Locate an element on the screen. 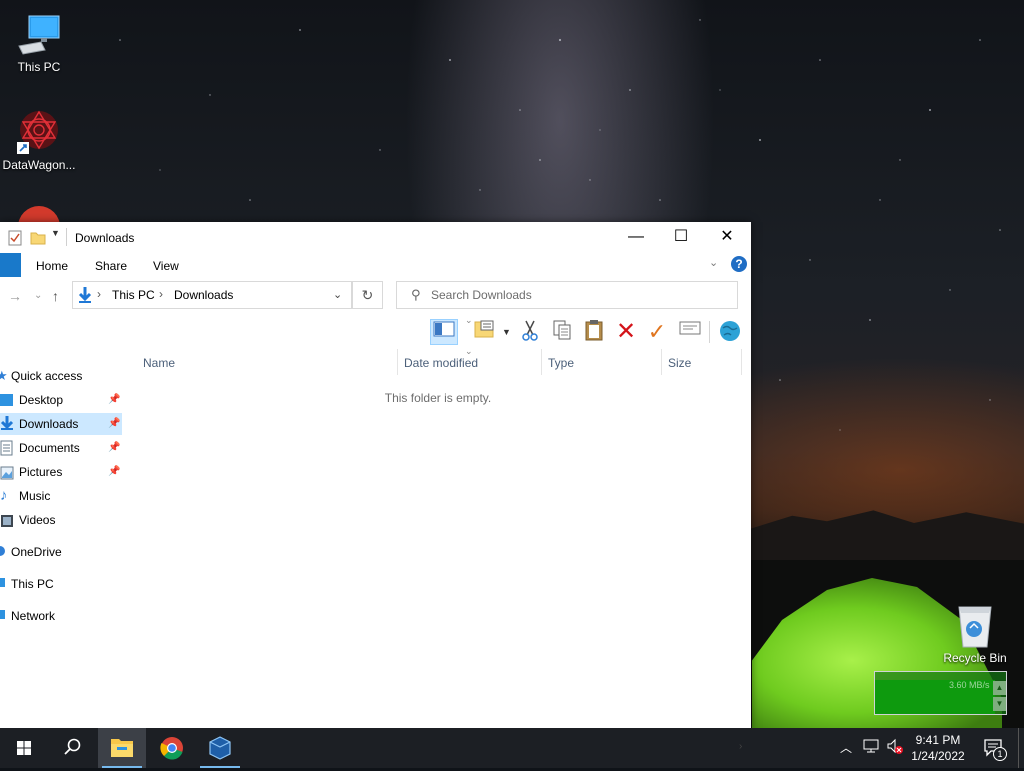 The width and height of the screenshot is (1024, 771). desktop-icon-this-pc: This PC is located at coordinates (39, 42).